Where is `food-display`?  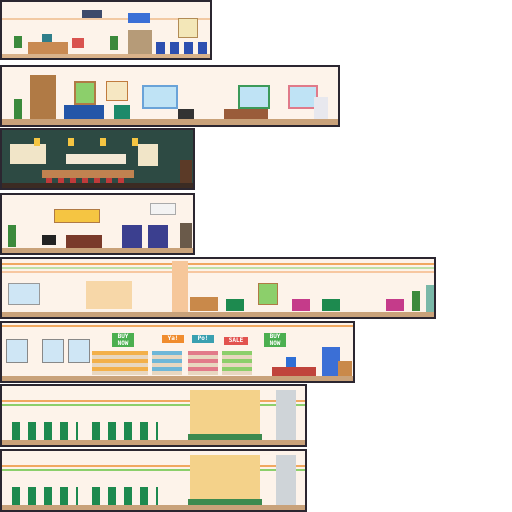
food-display is located at coordinates (96, 159).